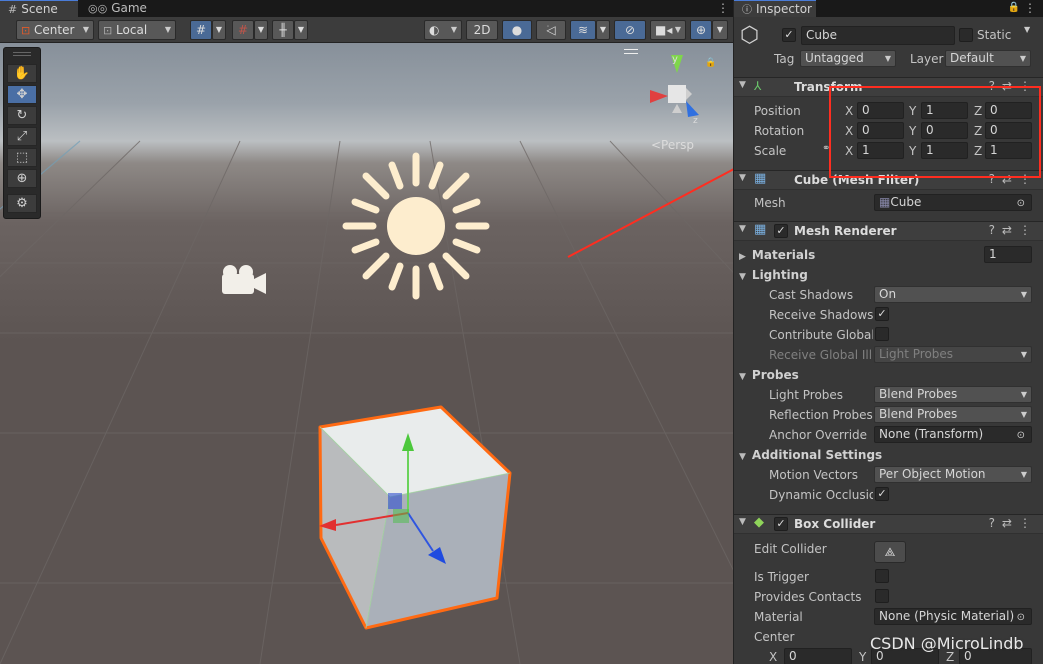 The width and height of the screenshot is (1043, 664). What do you see at coordinates (880, 110) in the screenshot?
I see `position-x-field: 0` at bounding box center [880, 110].